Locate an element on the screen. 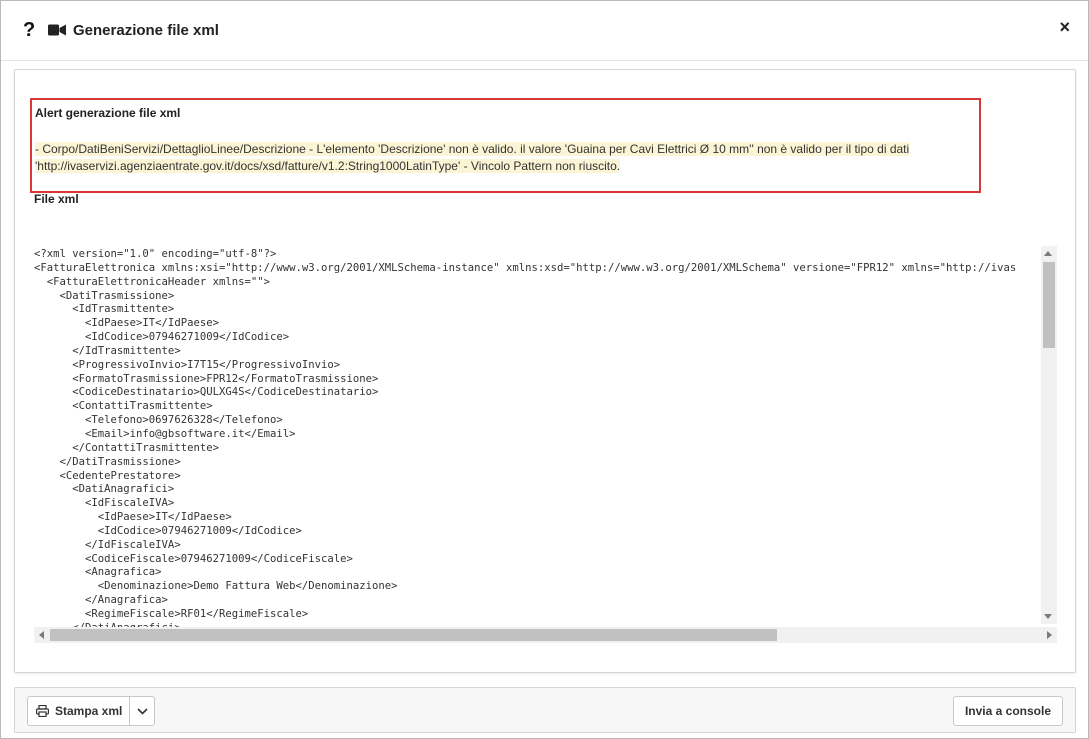 The height and width of the screenshot is (739, 1089). file-xml-label: File xml is located at coordinates (56, 199).